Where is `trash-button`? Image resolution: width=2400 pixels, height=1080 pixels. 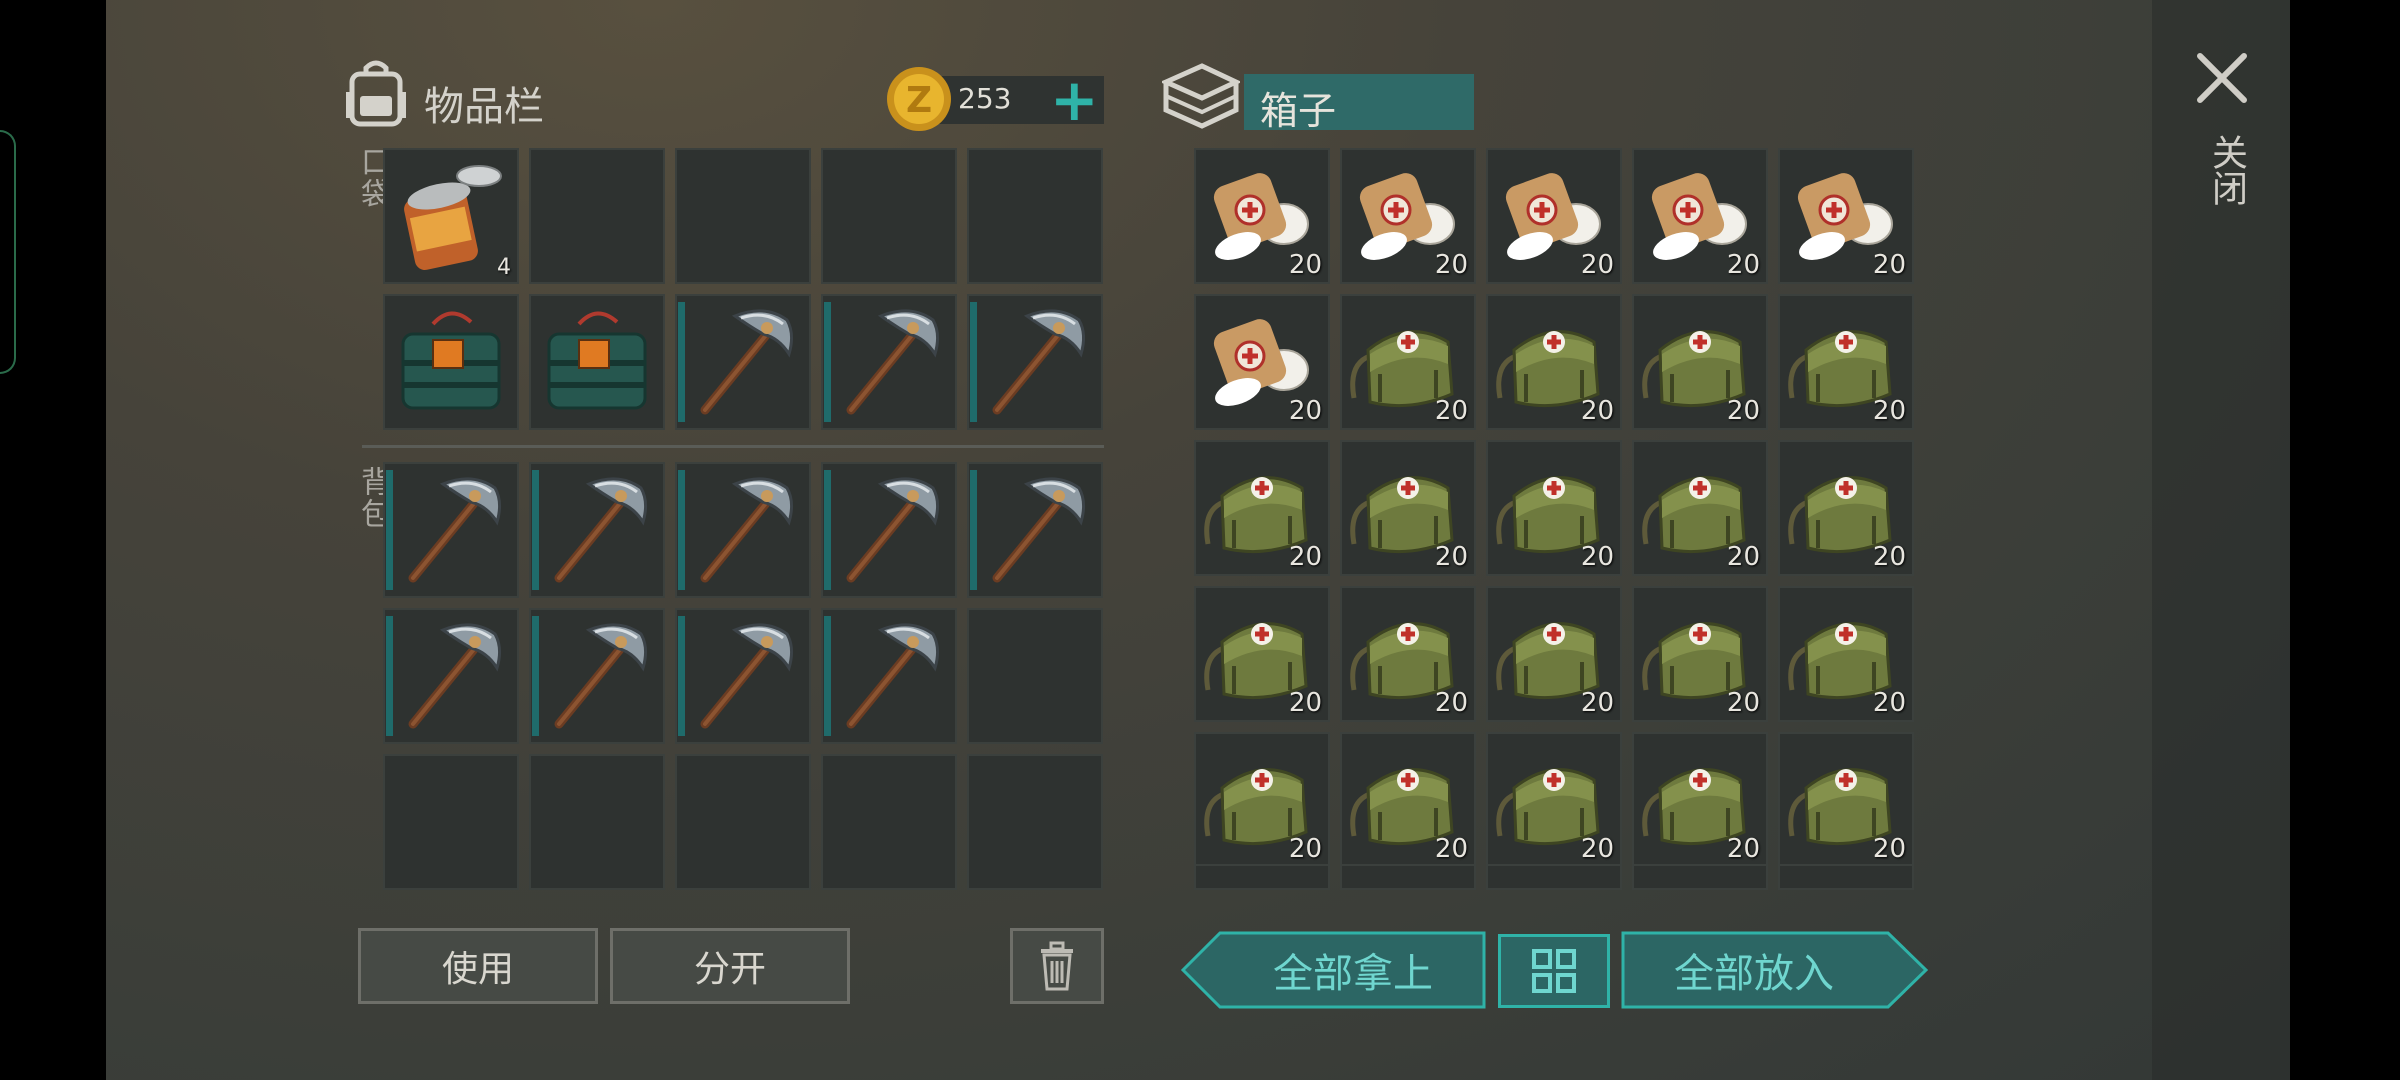 trash-button is located at coordinates (1057, 966).